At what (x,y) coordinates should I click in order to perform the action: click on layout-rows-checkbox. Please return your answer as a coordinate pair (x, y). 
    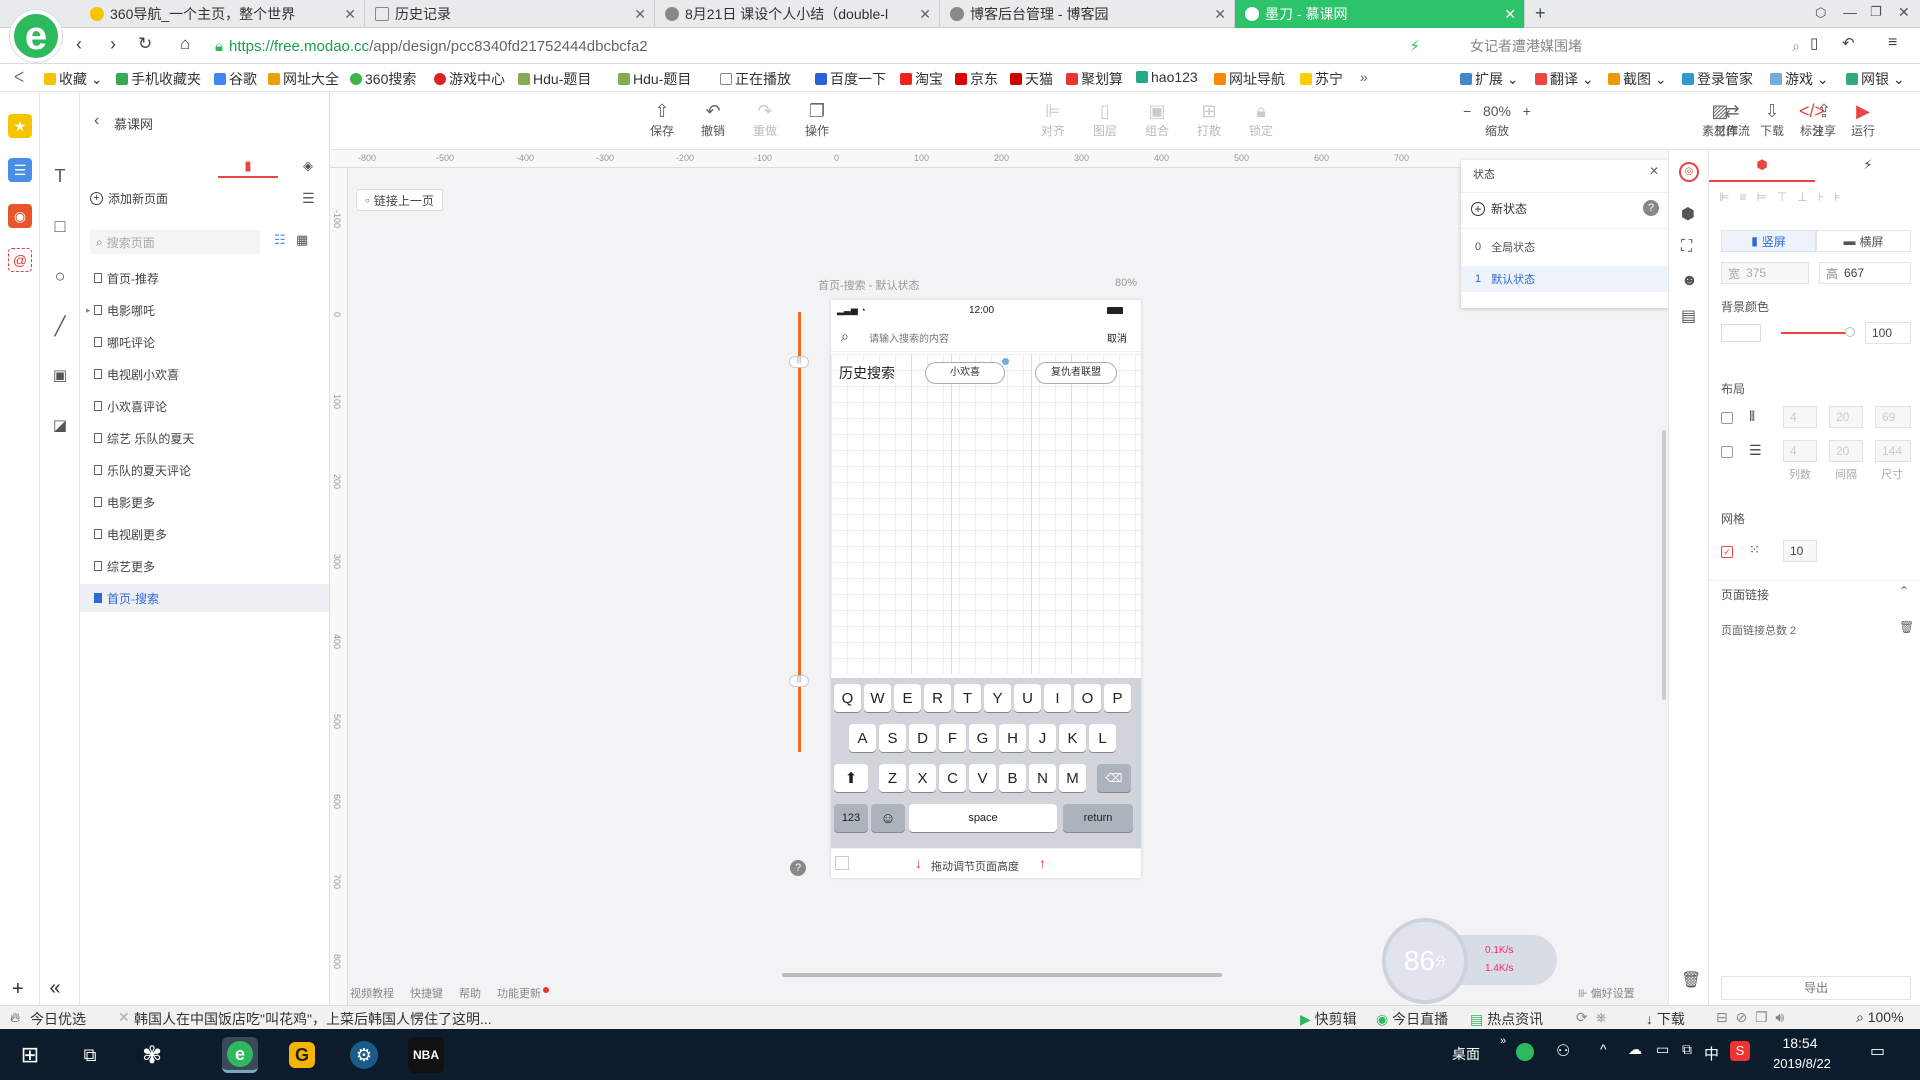
    Looking at the image, I should click on (1727, 452).